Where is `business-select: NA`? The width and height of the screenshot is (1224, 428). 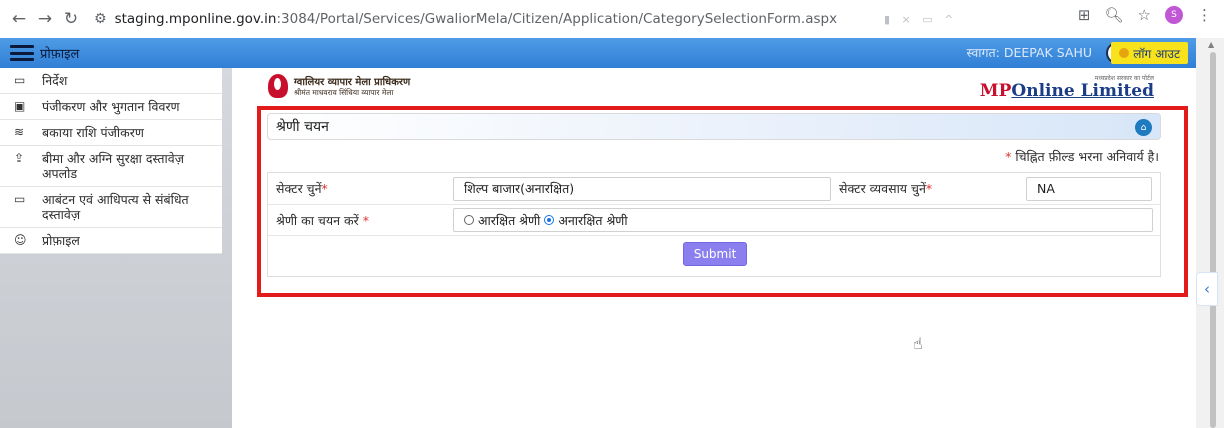 business-select: NA is located at coordinates (1089, 188).